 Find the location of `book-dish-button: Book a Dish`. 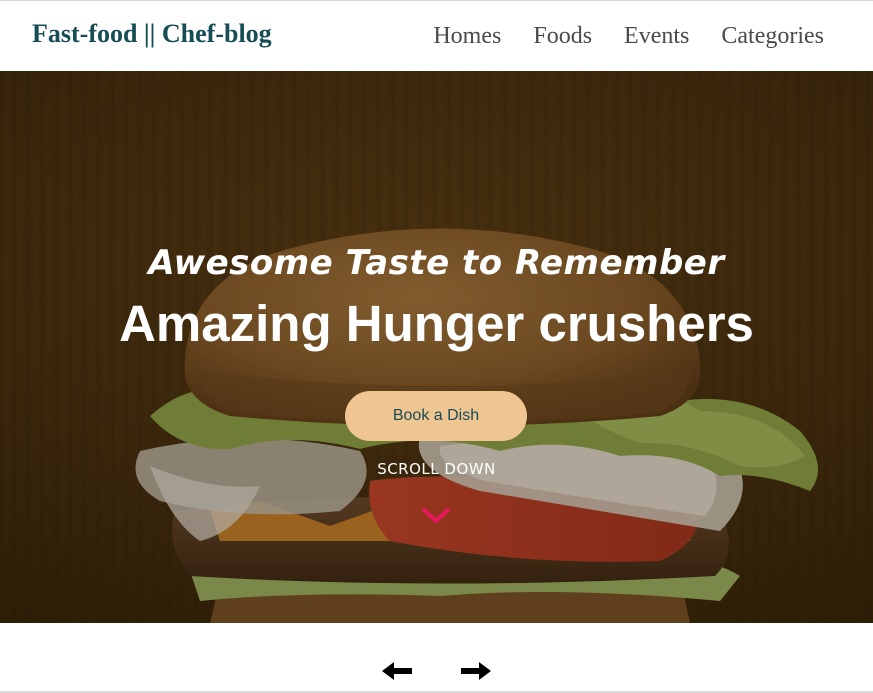

book-dish-button: Book a Dish is located at coordinates (436, 416).